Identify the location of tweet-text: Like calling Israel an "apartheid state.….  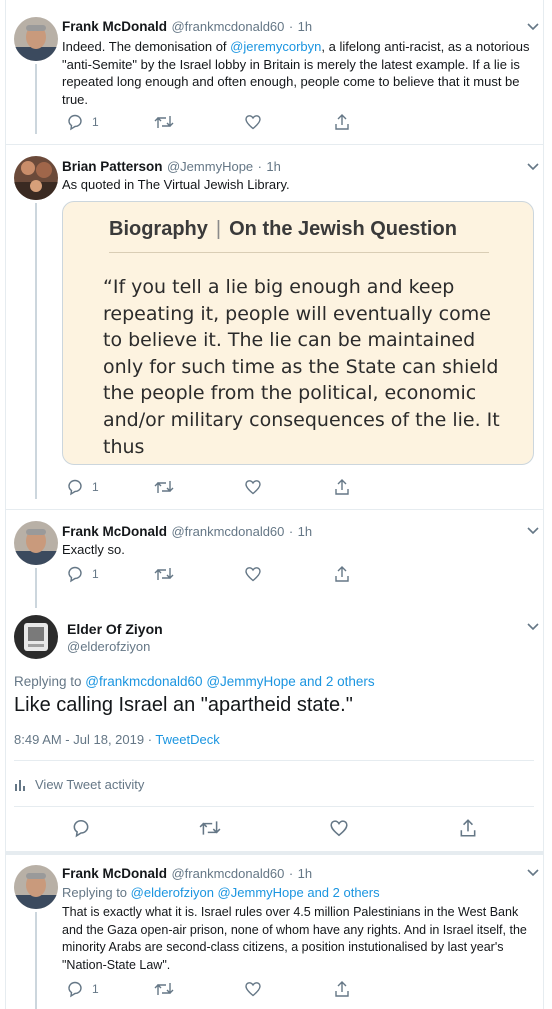
(183, 705).